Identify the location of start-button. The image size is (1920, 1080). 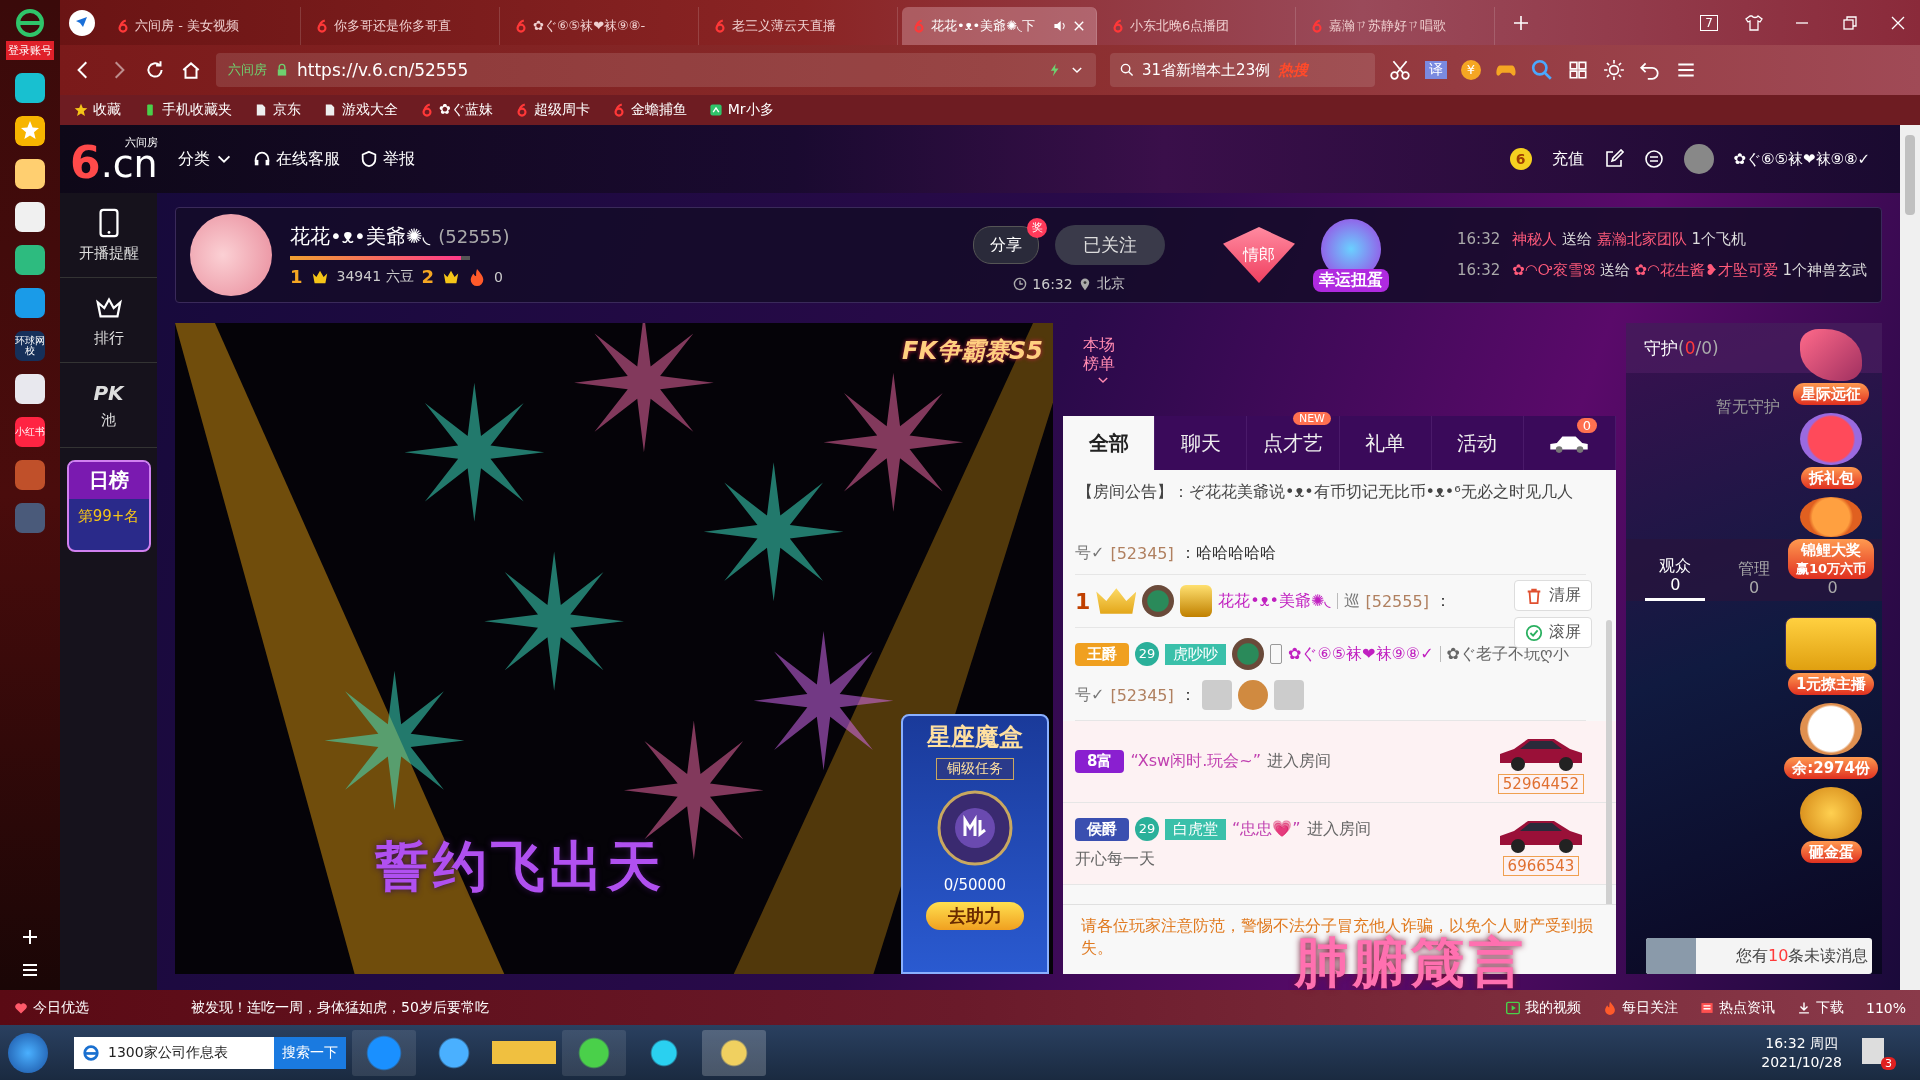
(28, 1052).